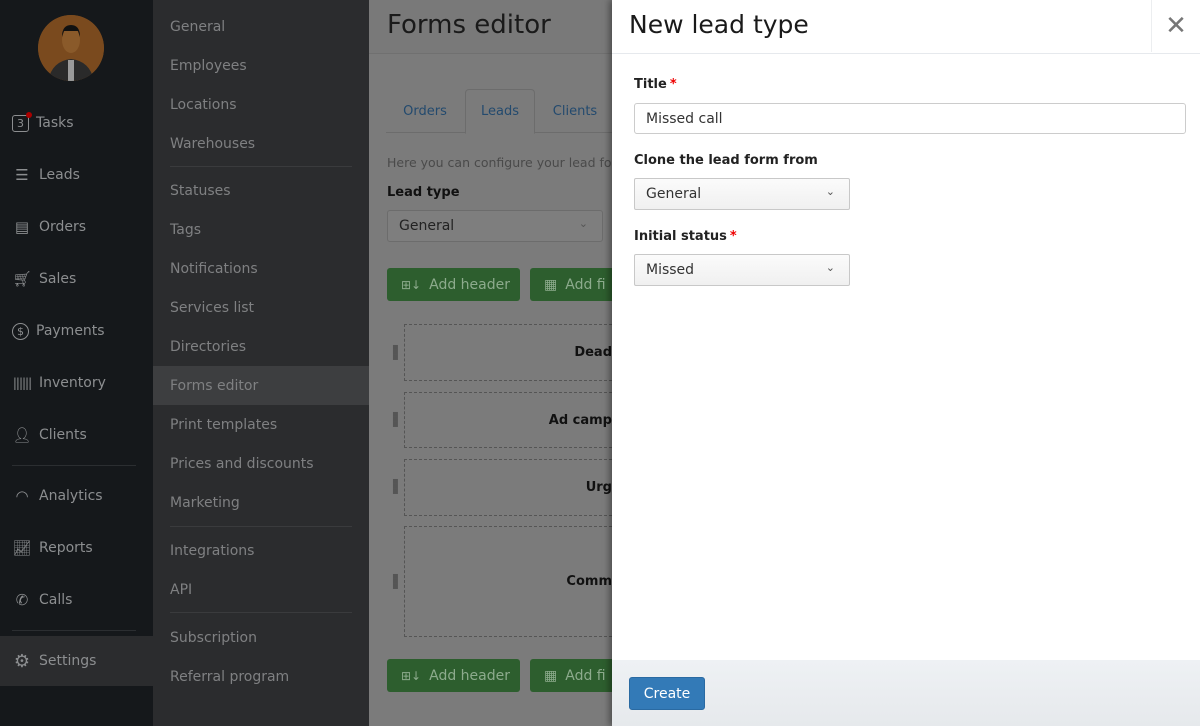 The image size is (1200, 726). I want to click on lead-type-select: General ⌄, so click(495, 226).